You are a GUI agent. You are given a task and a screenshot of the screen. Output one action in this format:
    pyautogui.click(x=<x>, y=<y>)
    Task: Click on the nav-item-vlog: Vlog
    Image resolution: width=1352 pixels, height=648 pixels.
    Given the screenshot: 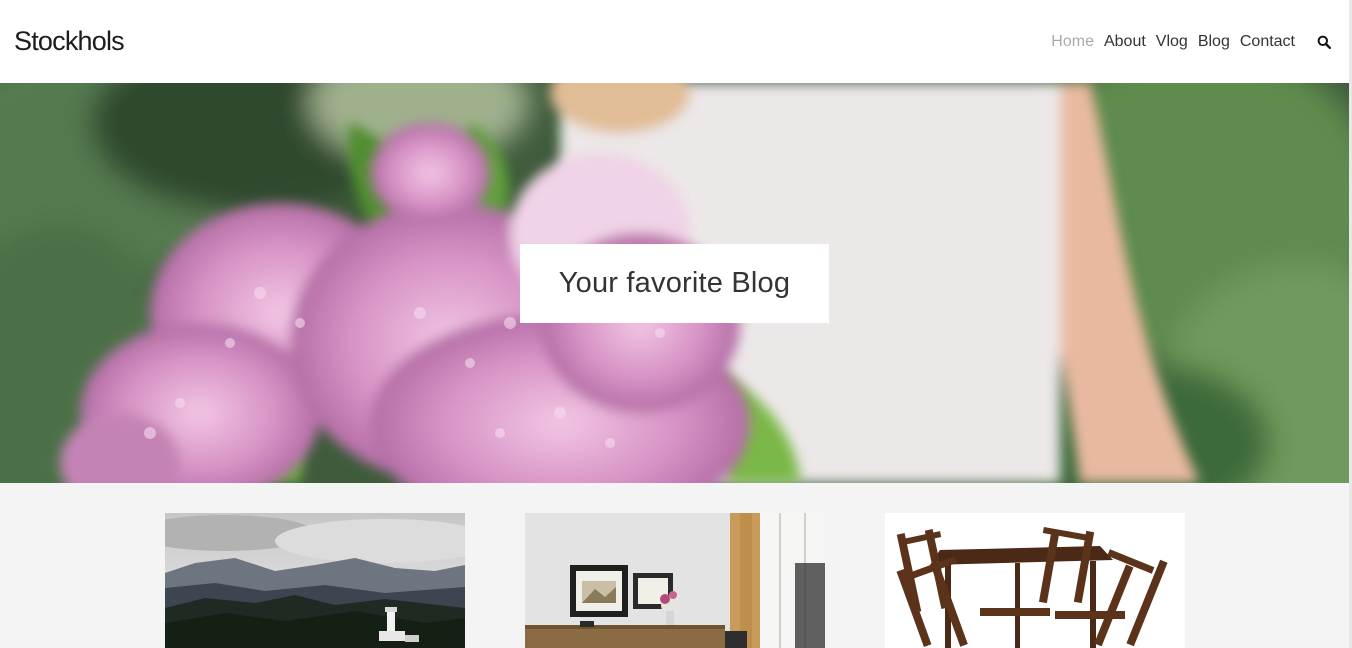 What is the action you would take?
    pyautogui.click(x=1172, y=42)
    